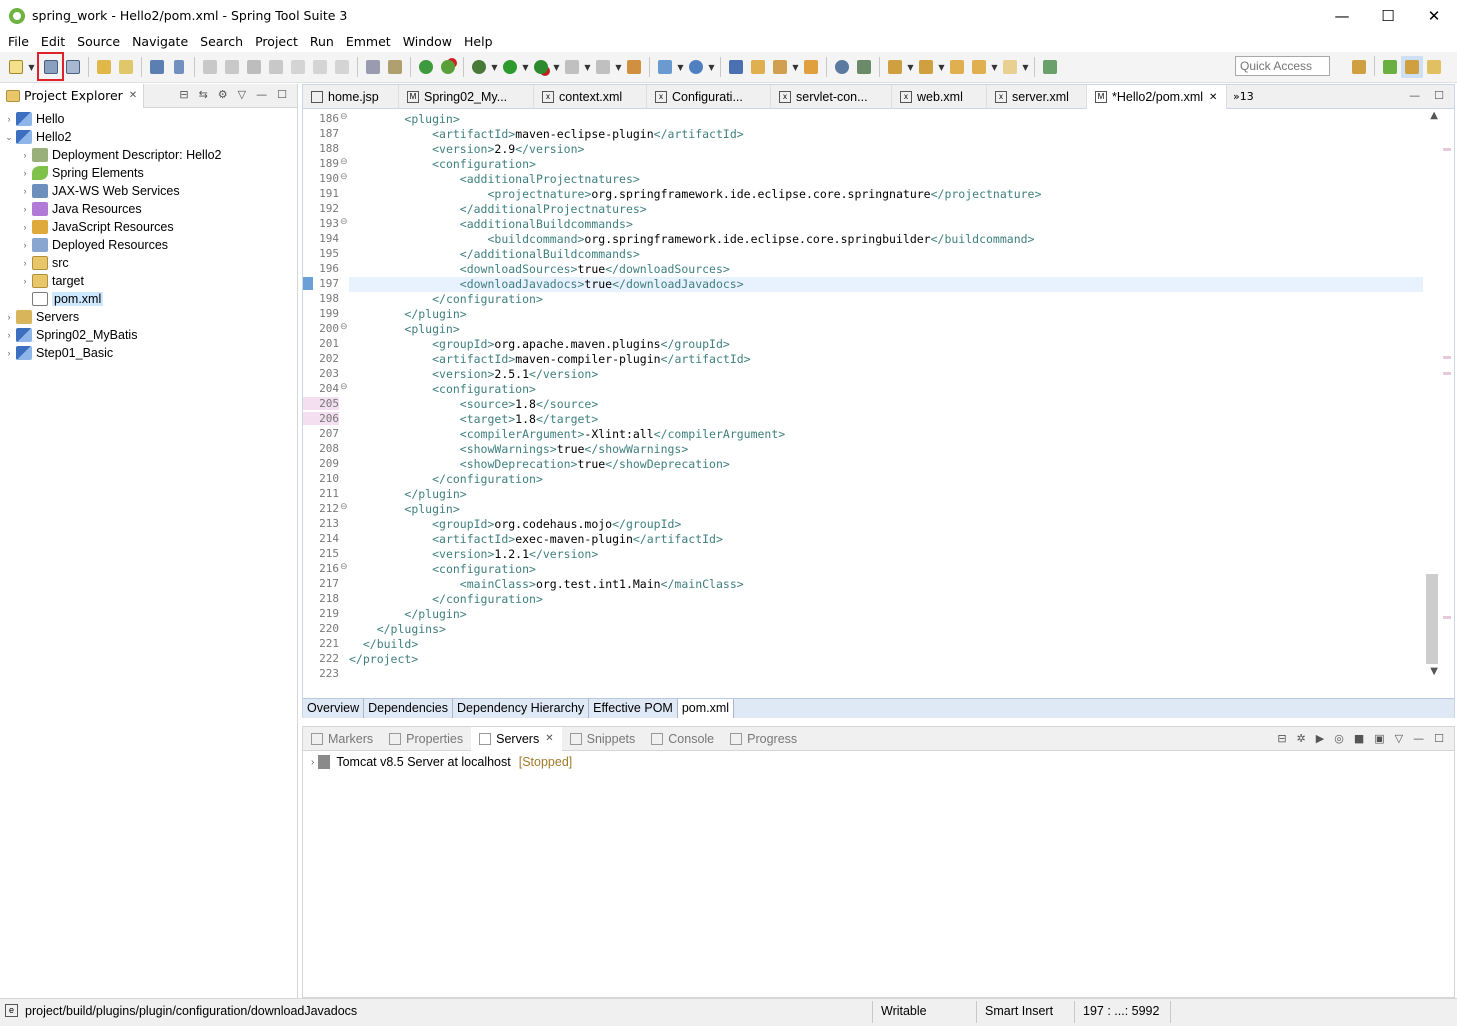 This screenshot has height=1026, width=1457. Describe the element at coordinates (276, 67) in the screenshot. I see `disconnect-icon` at that location.